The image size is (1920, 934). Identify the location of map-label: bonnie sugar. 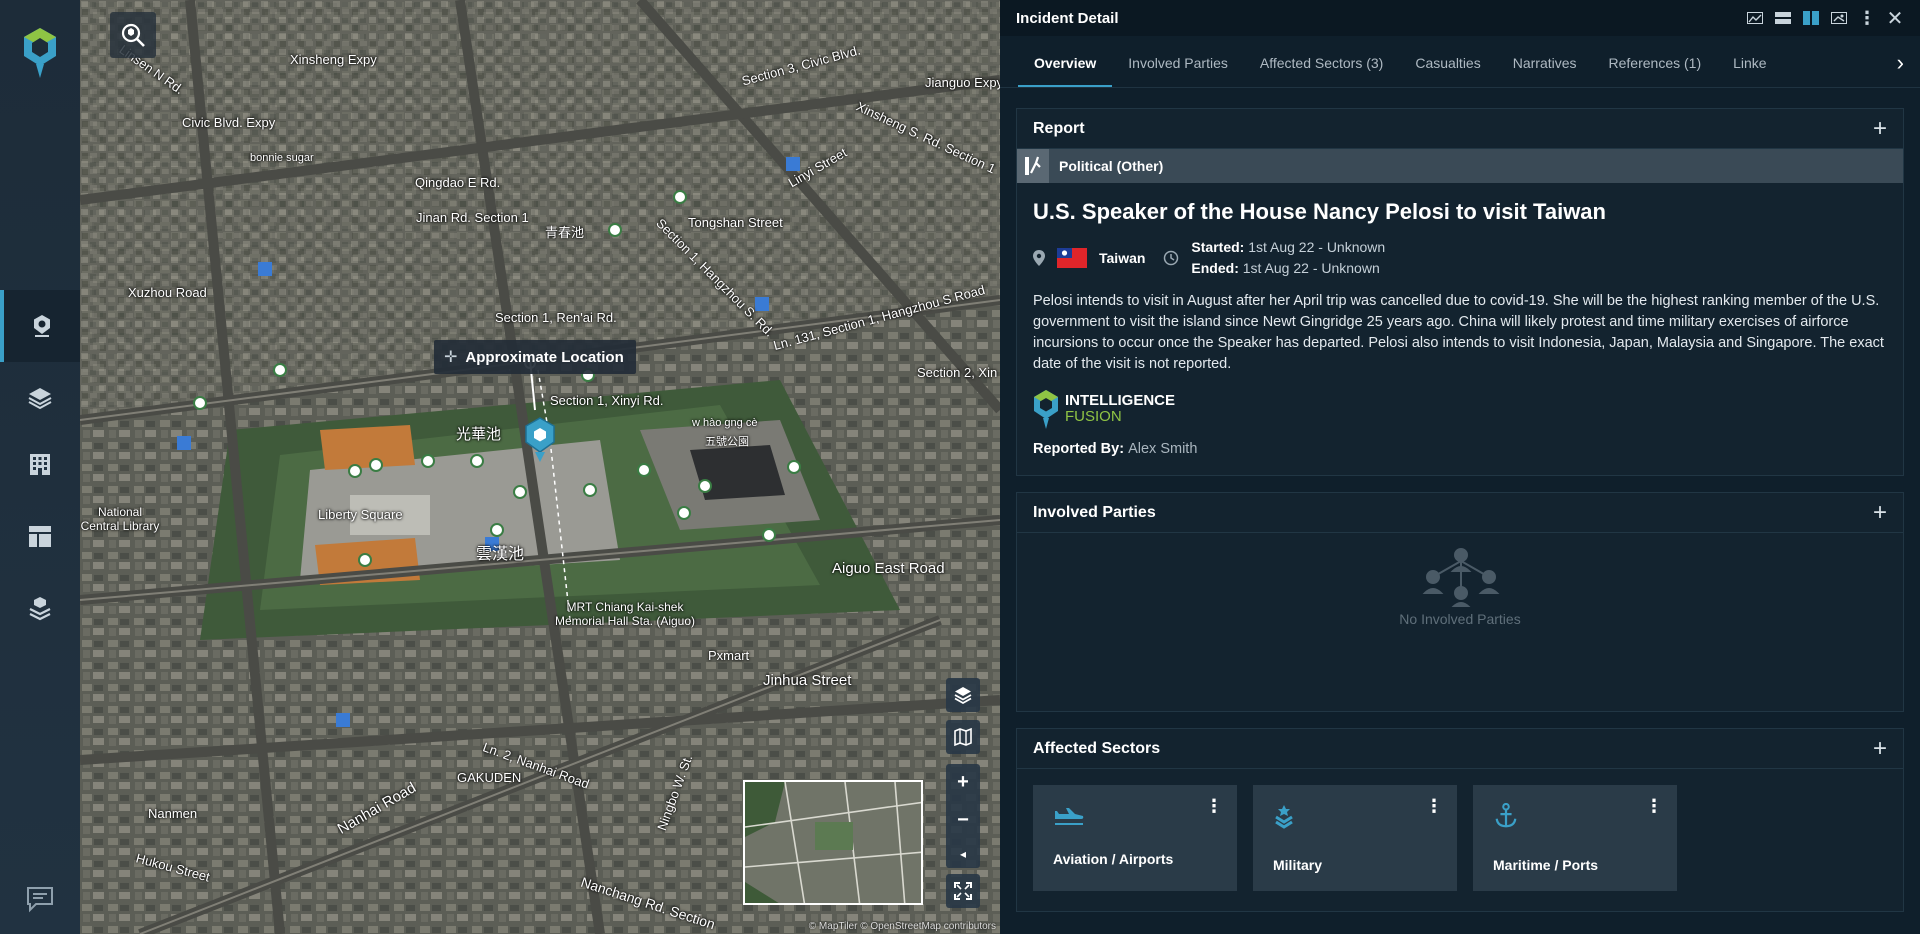
(282, 158).